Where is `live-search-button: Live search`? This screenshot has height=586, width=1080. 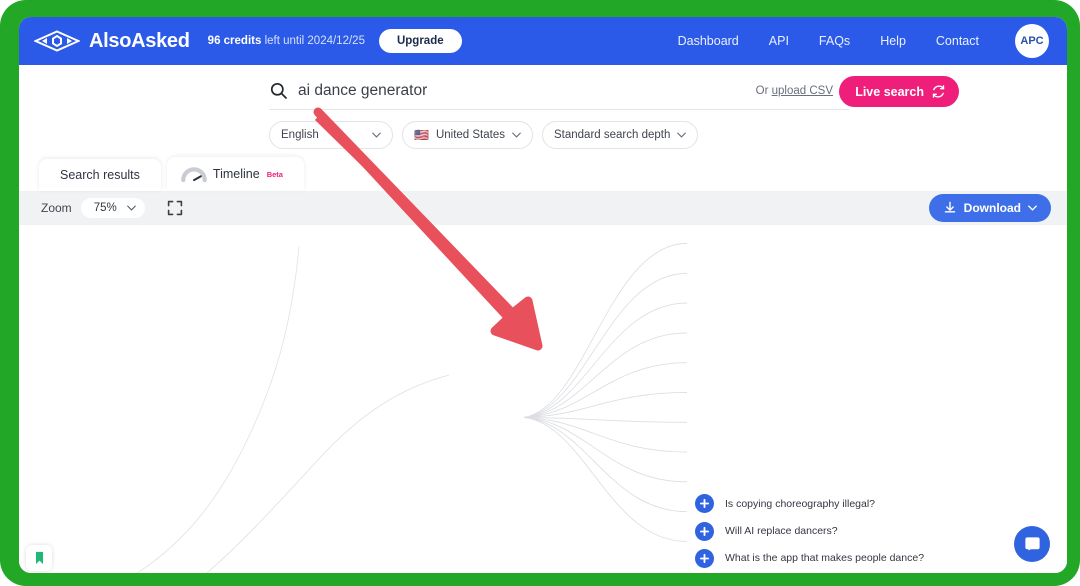 live-search-button: Live search is located at coordinates (899, 91).